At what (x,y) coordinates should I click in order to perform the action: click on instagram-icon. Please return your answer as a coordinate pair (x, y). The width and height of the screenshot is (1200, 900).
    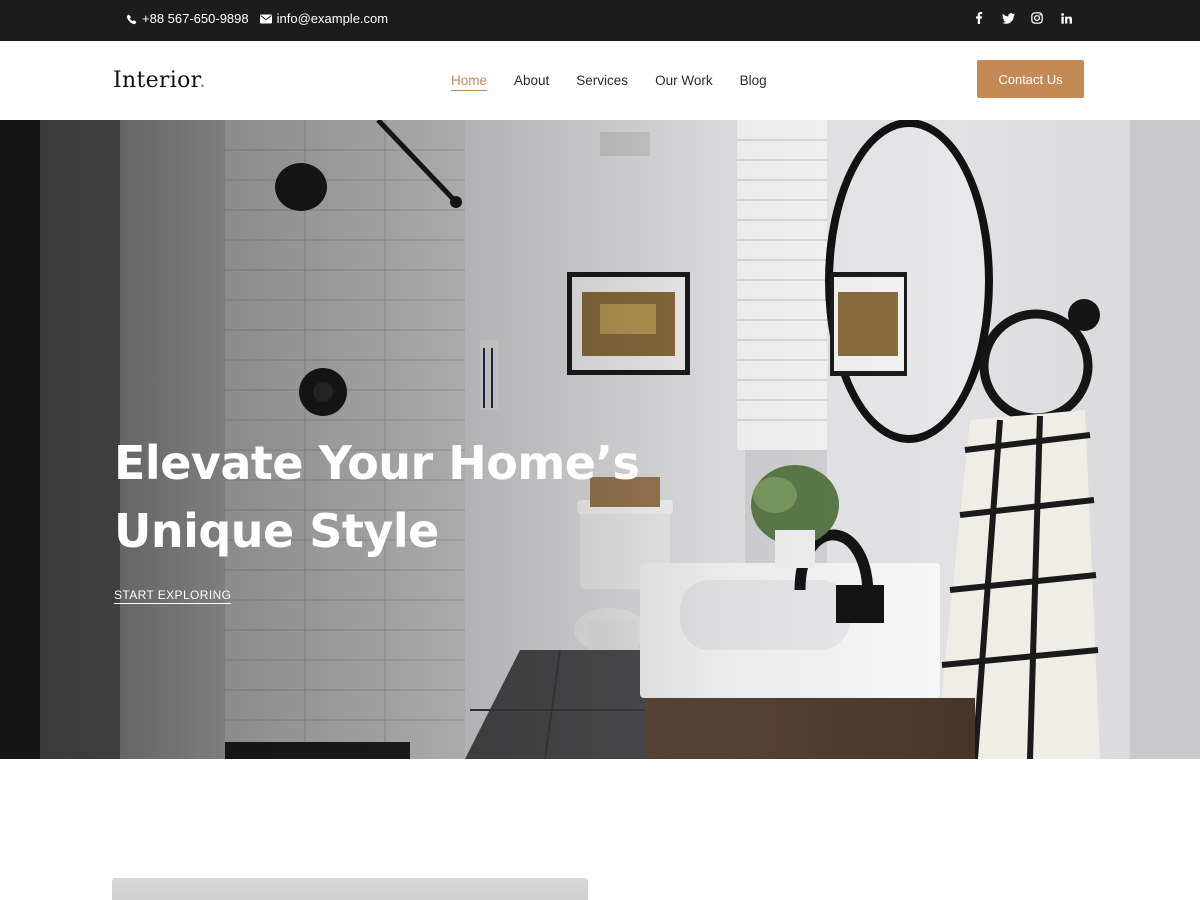
    Looking at the image, I should click on (1037, 18).